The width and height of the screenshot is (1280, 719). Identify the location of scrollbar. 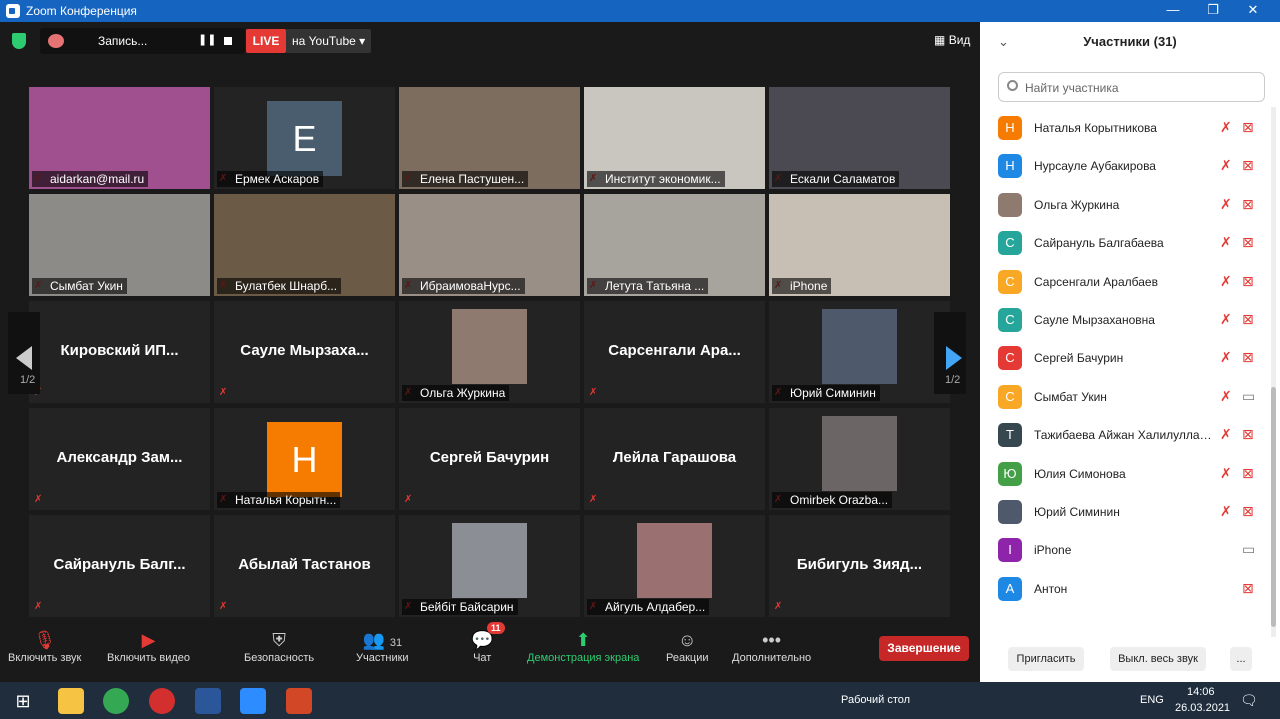
(1273, 372).